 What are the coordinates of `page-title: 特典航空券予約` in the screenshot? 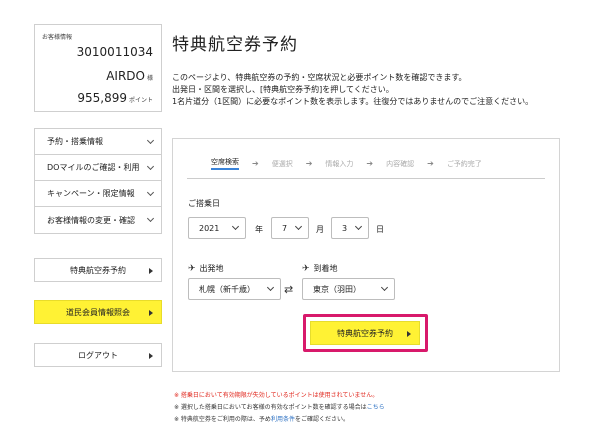 It's located at (235, 45).